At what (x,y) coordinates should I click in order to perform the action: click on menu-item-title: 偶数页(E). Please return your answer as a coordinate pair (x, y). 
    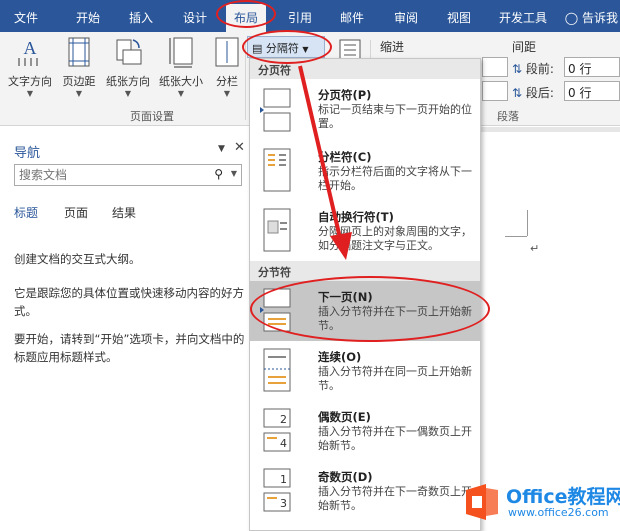
    Looking at the image, I should click on (344, 417).